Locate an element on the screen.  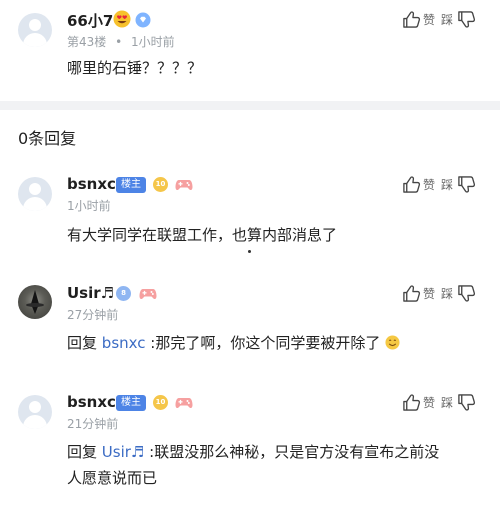
level-badge: 8 is located at coordinates (123, 293).